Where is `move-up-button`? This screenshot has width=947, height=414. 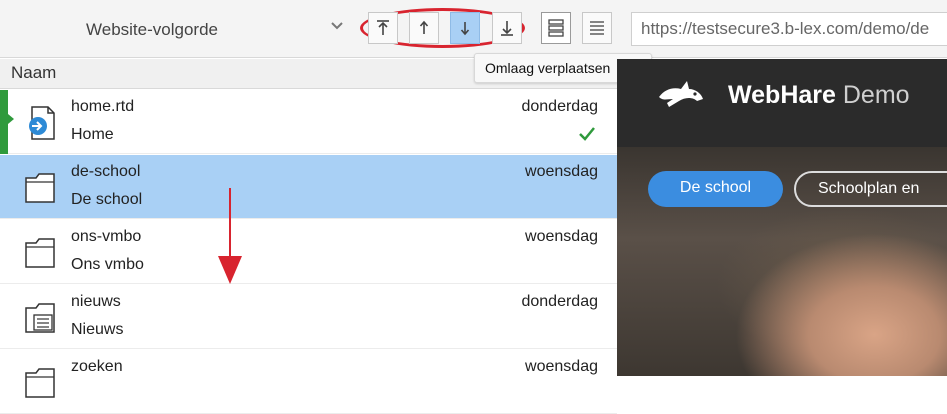 move-up-button is located at coordinates (424, 28).